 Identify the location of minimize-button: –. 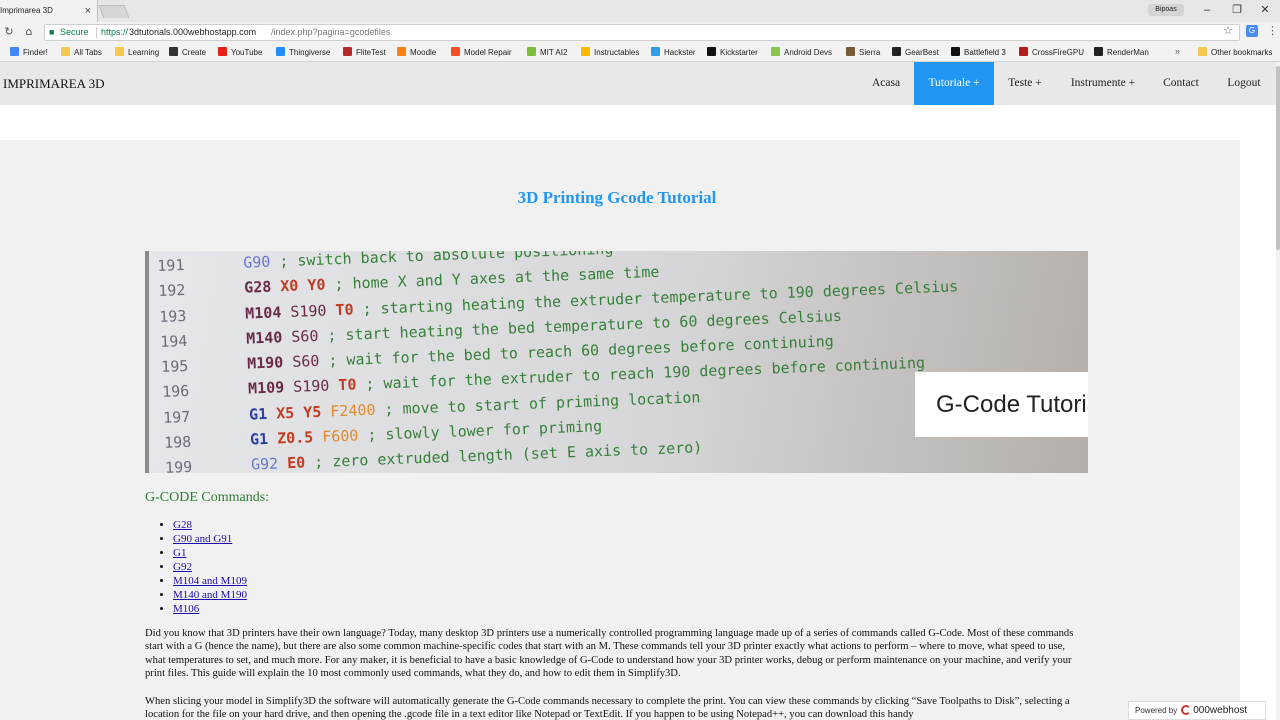
(1207, 10).